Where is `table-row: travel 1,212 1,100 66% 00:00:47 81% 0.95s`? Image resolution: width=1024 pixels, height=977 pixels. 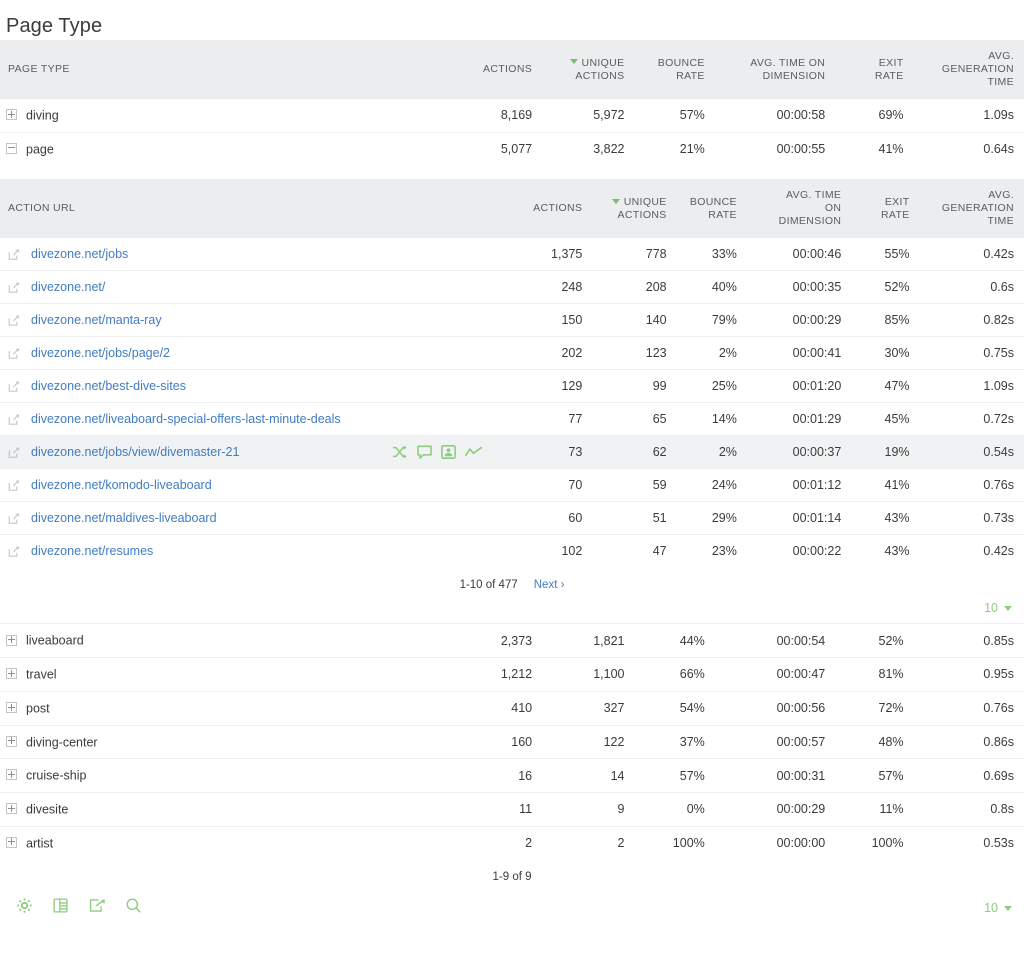
table-row: travel 1,212 1,100 66% 00:00:47 81% 0.95s is located at coordinates (512, 674).